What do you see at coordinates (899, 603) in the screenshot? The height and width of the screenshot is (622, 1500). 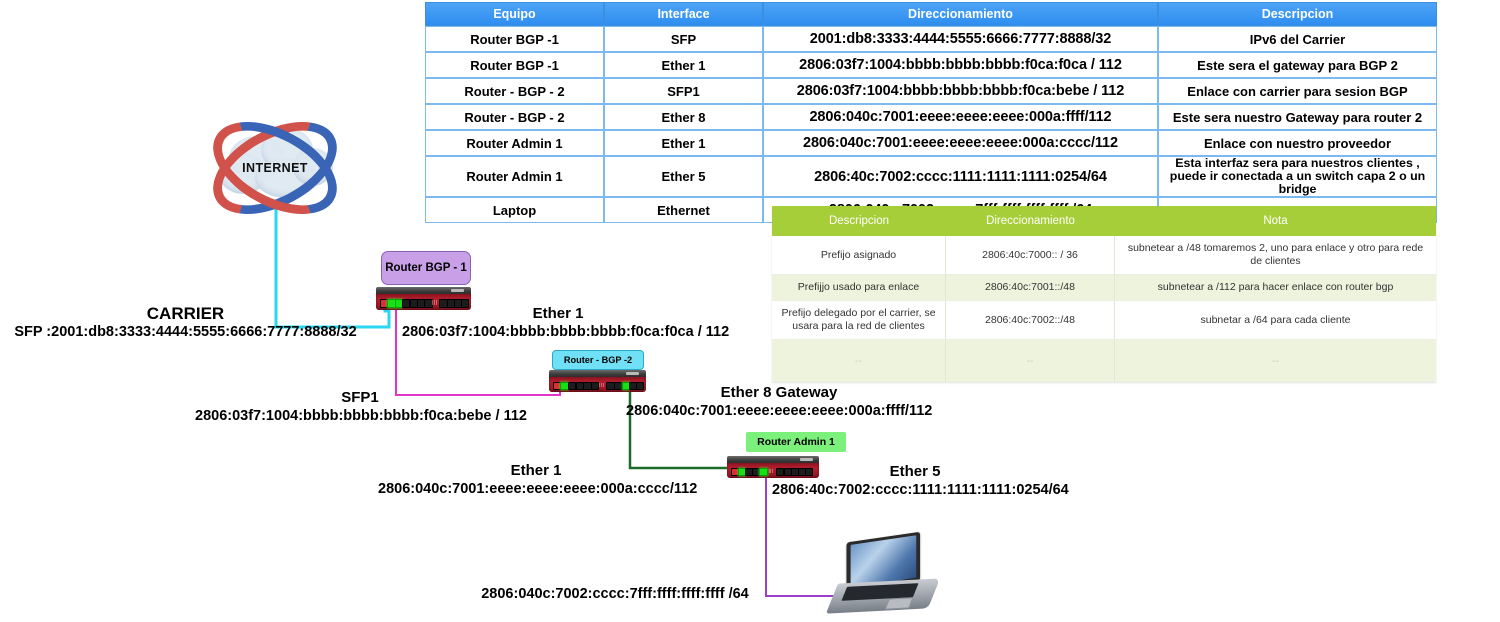 I see `laptop-trackpad` at bounding box center [899, 603].